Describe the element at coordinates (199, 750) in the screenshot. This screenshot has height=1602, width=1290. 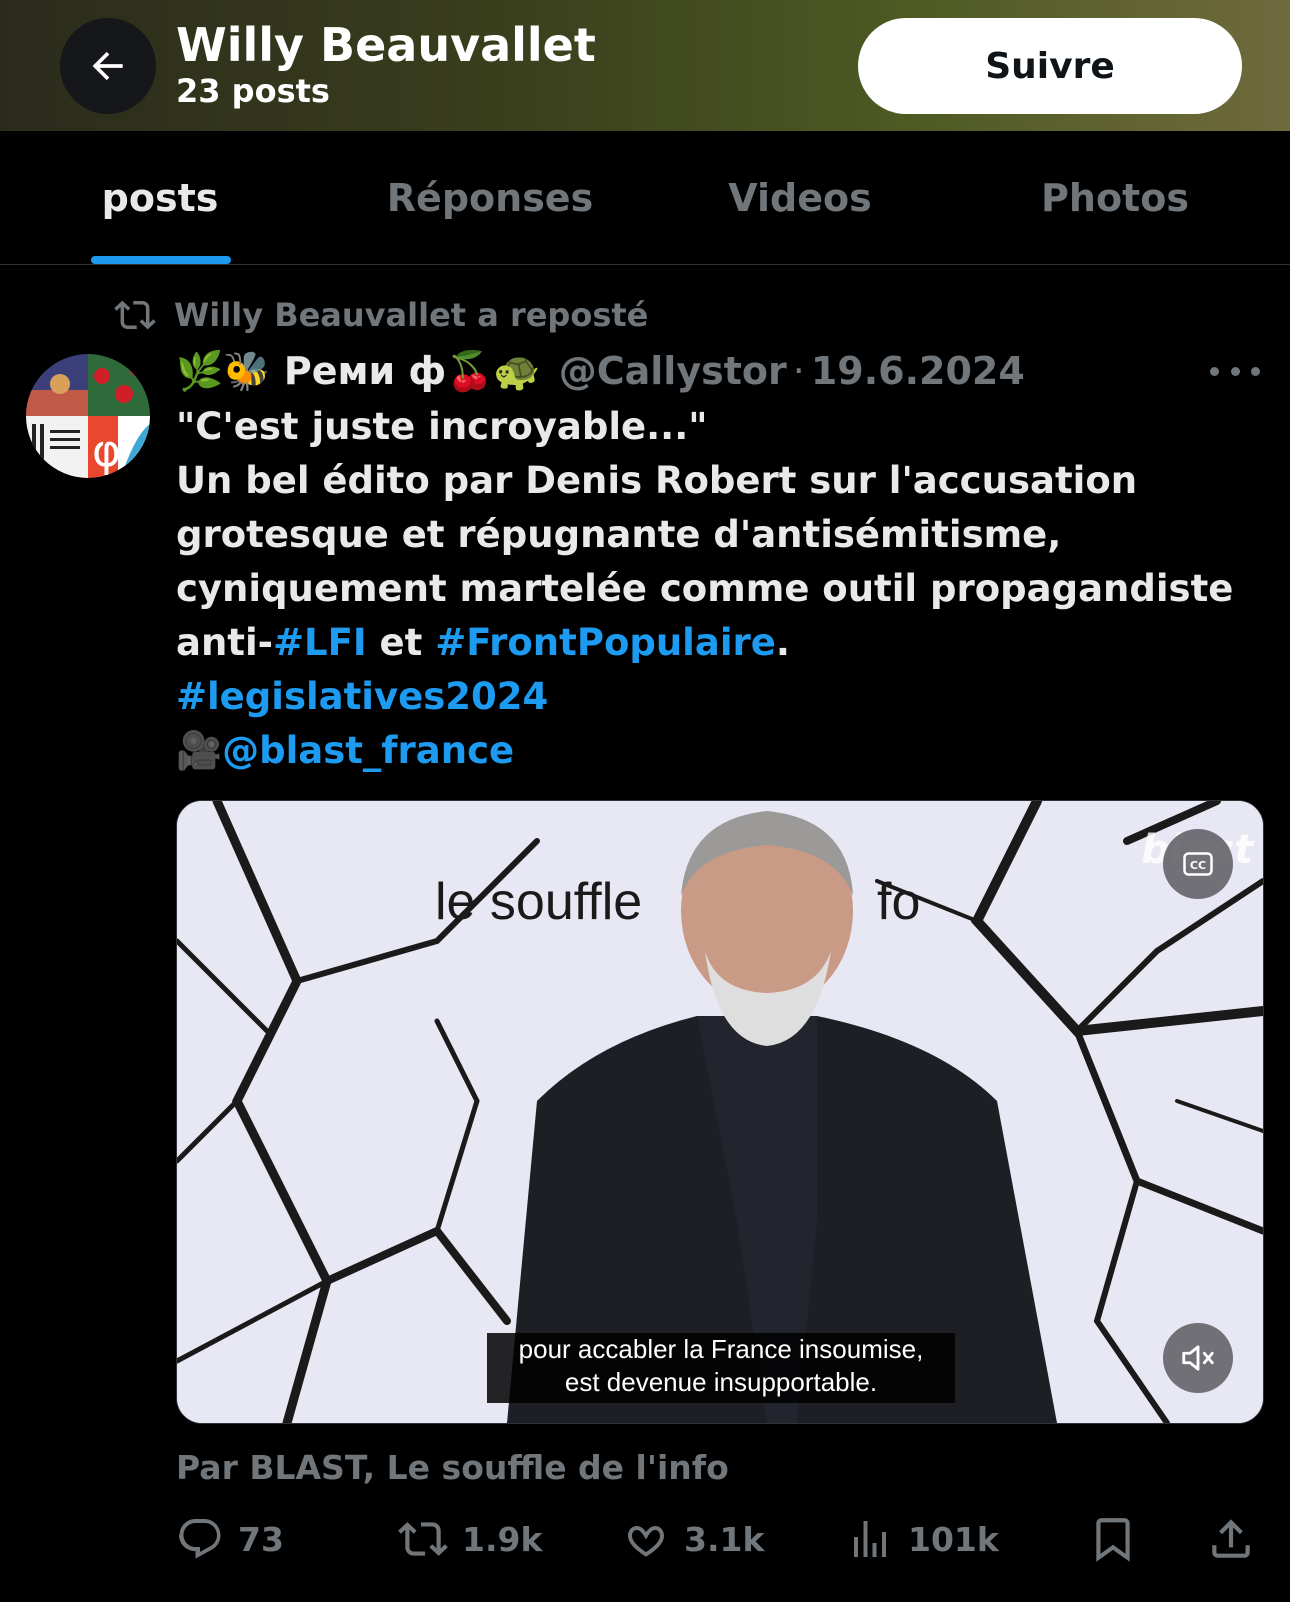
I see `camera-emoji: 🎥` at that location.